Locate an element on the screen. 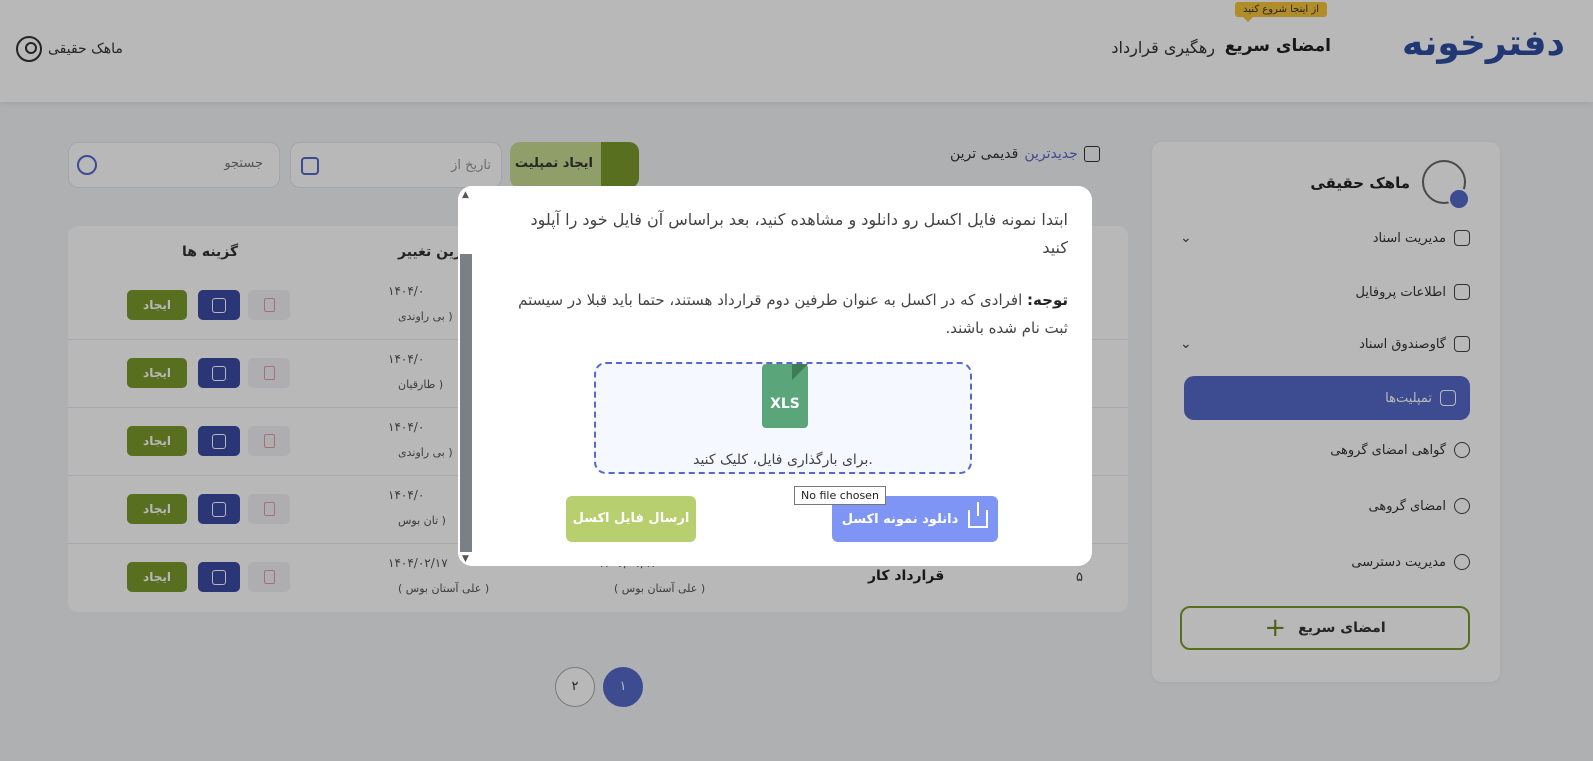  note-label: توجه: is located at coordinates (1047, 300).